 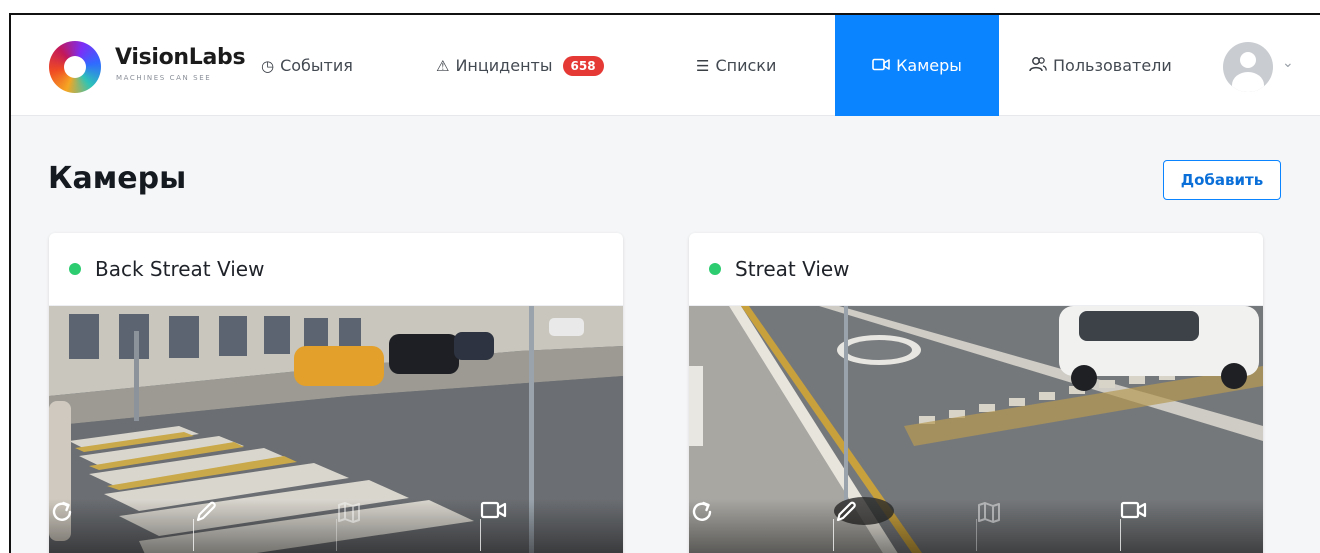 What do you see at coordinates (583, 65) in the screenshot?
I see `incidents-count-badge: 658` at bounding box center [583, 65].